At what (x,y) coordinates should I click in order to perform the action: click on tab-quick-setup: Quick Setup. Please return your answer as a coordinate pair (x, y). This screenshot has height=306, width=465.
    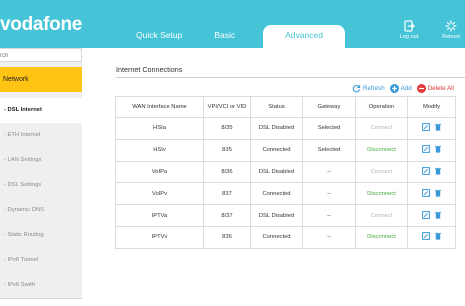
    Looking at the image, I should click on (159, 36).